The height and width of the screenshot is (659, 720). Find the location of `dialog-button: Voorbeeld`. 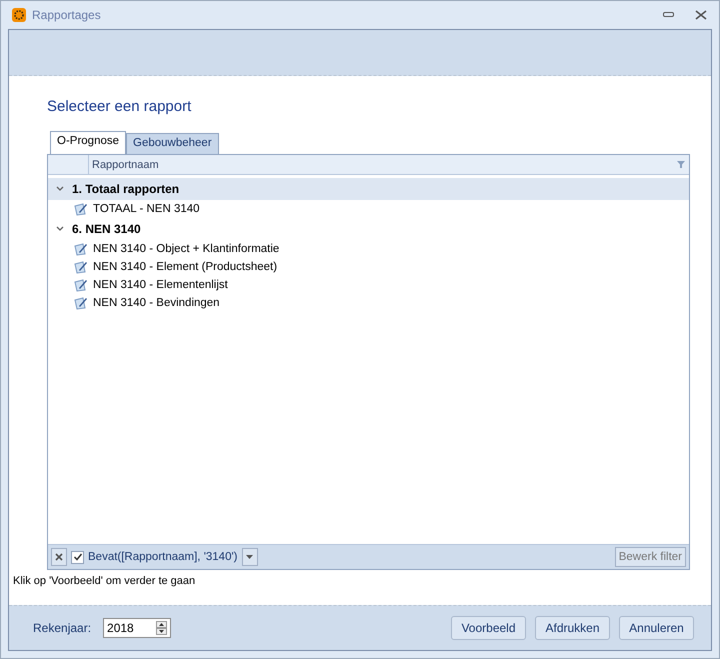

dialog-button: Voorbeeld is located at coordinates (488, 628).